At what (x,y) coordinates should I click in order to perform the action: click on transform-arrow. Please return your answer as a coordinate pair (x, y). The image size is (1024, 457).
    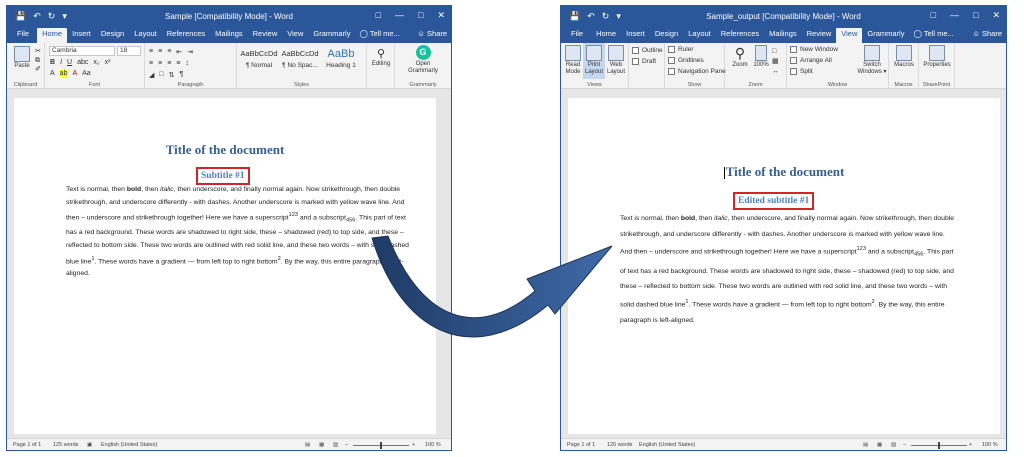
    Looking at the image, I should click on (492, 286).